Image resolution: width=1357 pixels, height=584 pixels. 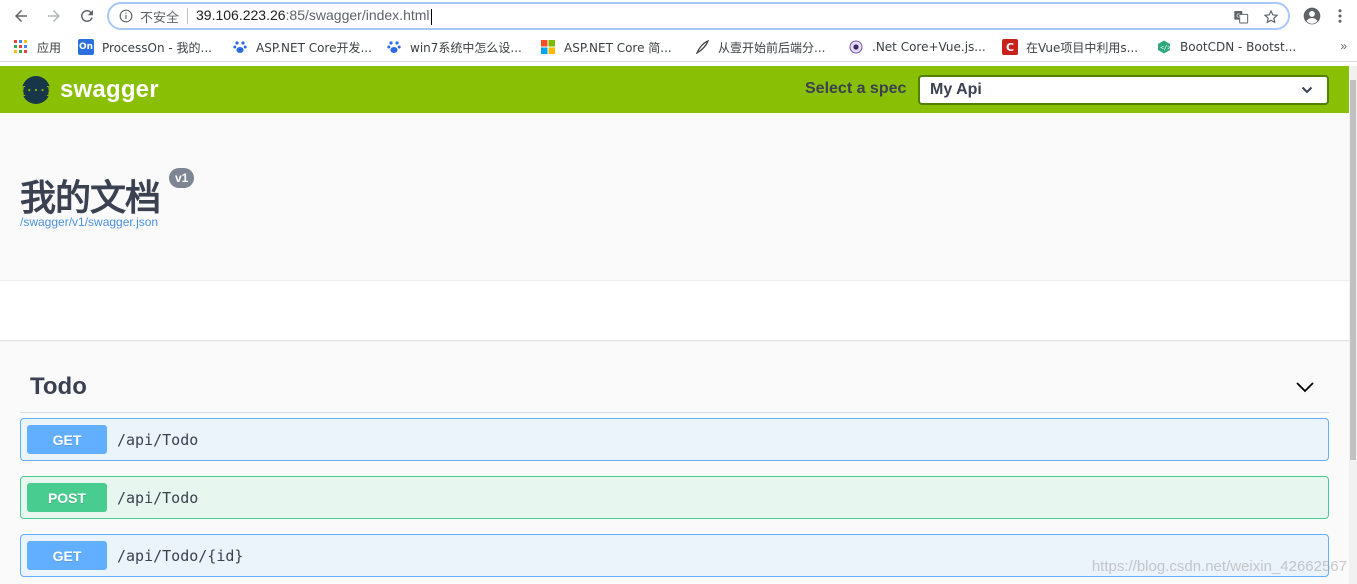 I want to click on forward-arrow-icon, so click(x=54, y=16).